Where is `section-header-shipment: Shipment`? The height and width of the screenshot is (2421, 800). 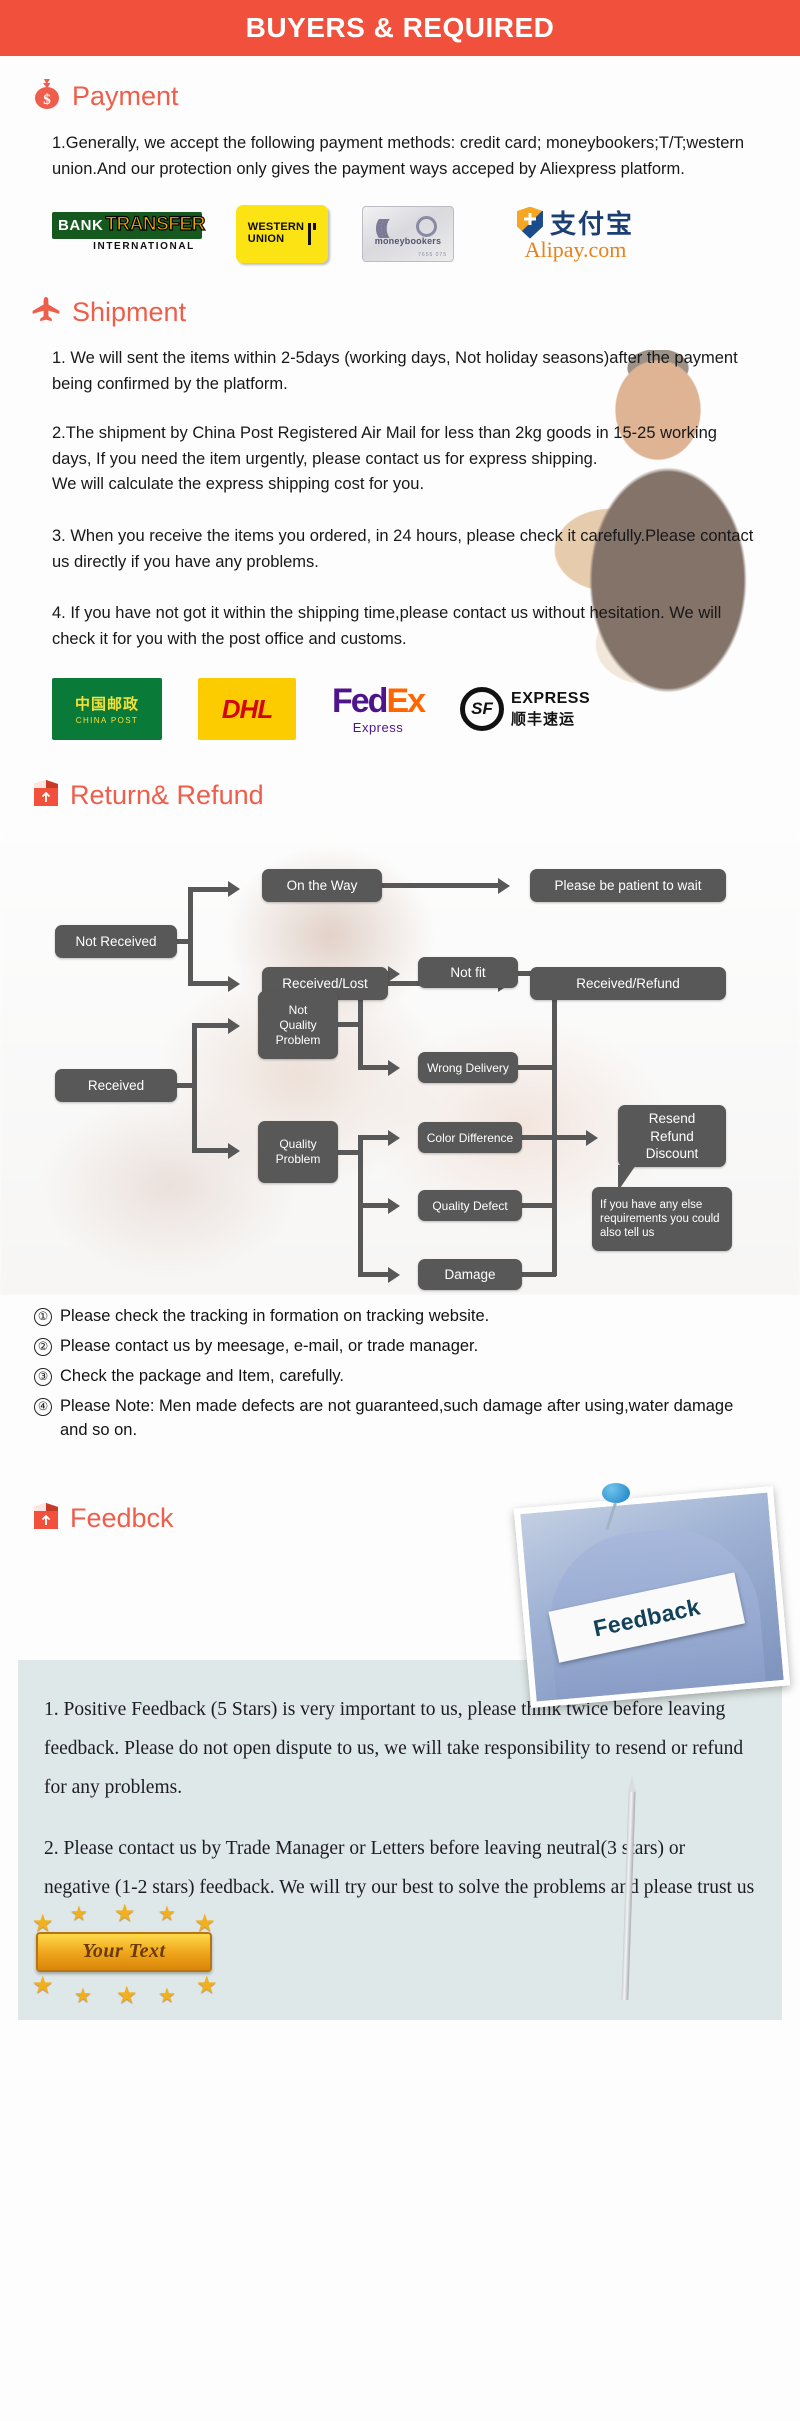
section-header-shipment: Shipment is located at coordinates (400, 304).